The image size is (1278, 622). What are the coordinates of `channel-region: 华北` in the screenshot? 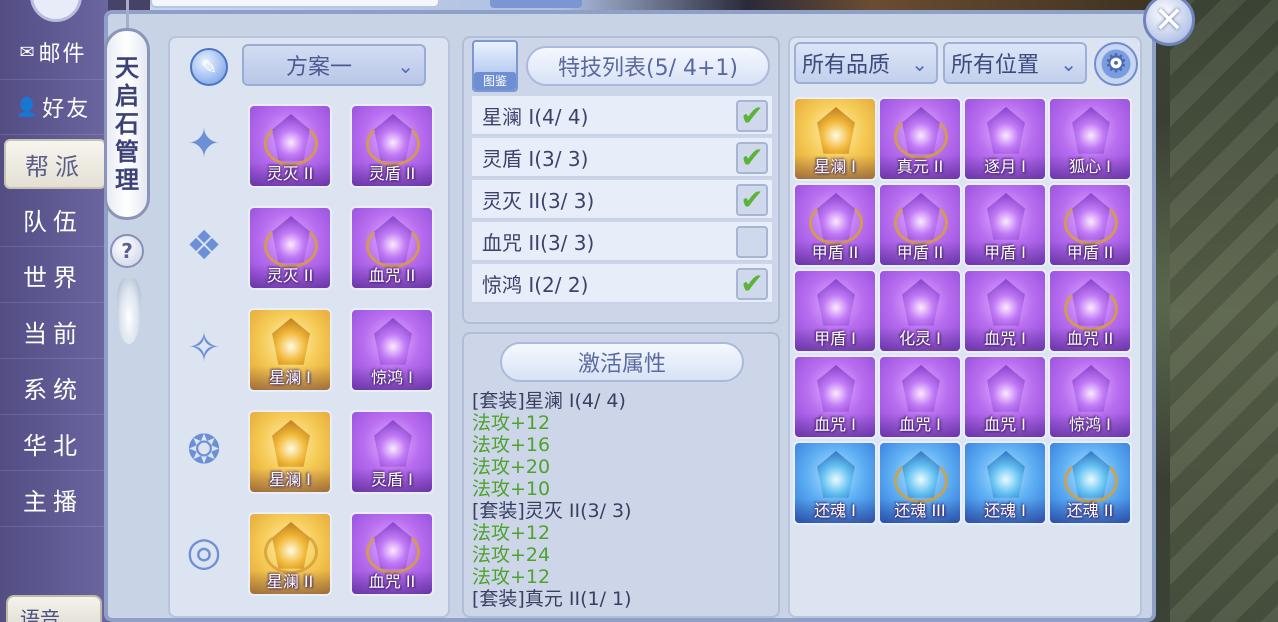 It's located at (53, 443).